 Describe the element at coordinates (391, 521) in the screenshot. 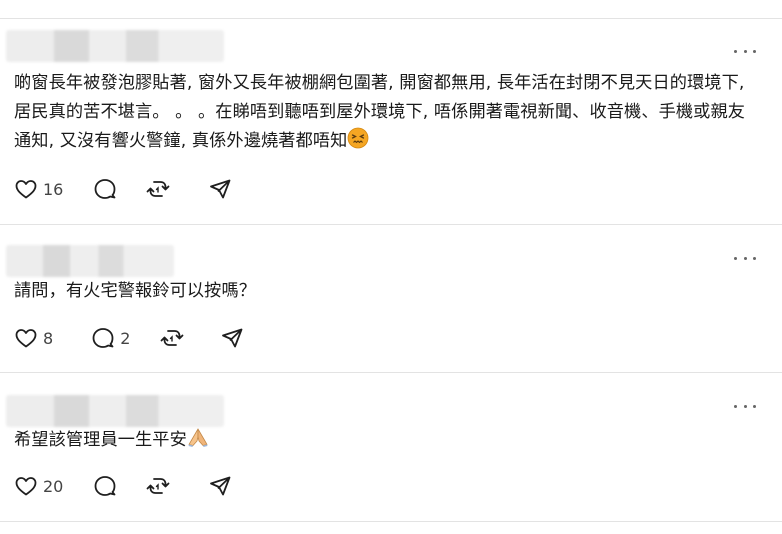

I see `comment-divider` at that location.